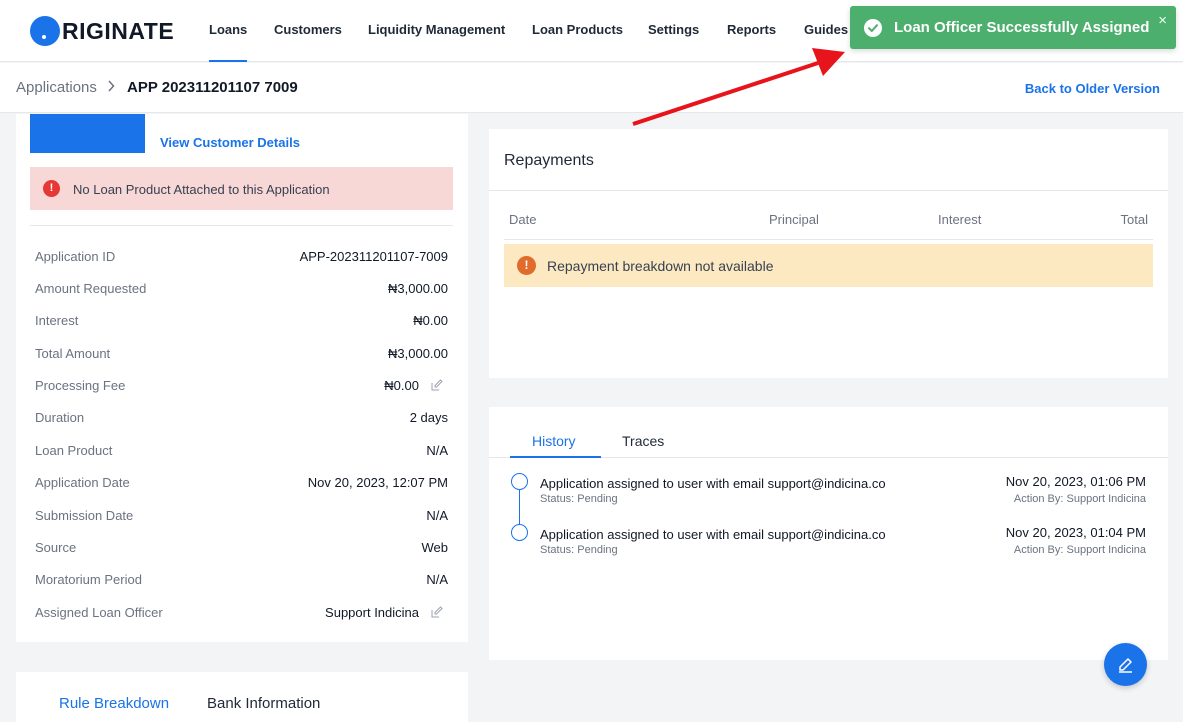 The image size is (1183, 722). I want to click on view-customer-details-link: View Customer Details, so click(230, 142).